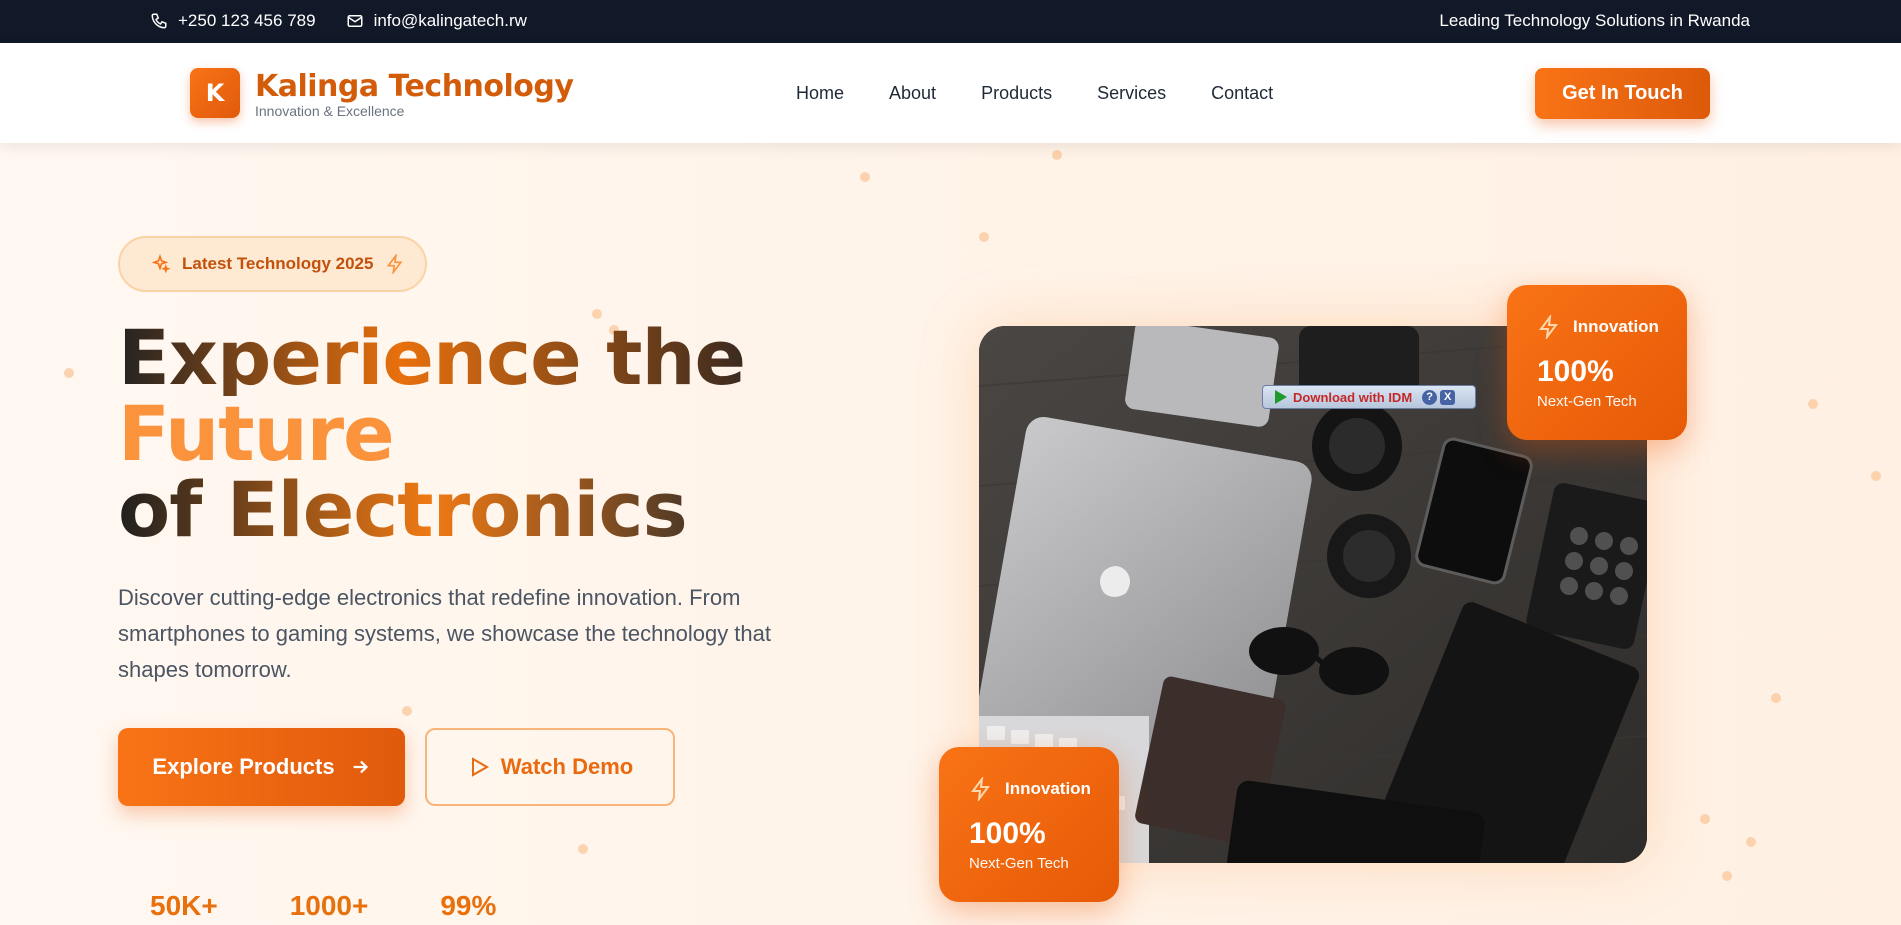 Image resolution: width=1901 pixels, height=925 pixels. What do you see at coordinates (1448, 397) in the screenshot?
I see `idm-close-icon: X` at bounding box center [1448, 397].